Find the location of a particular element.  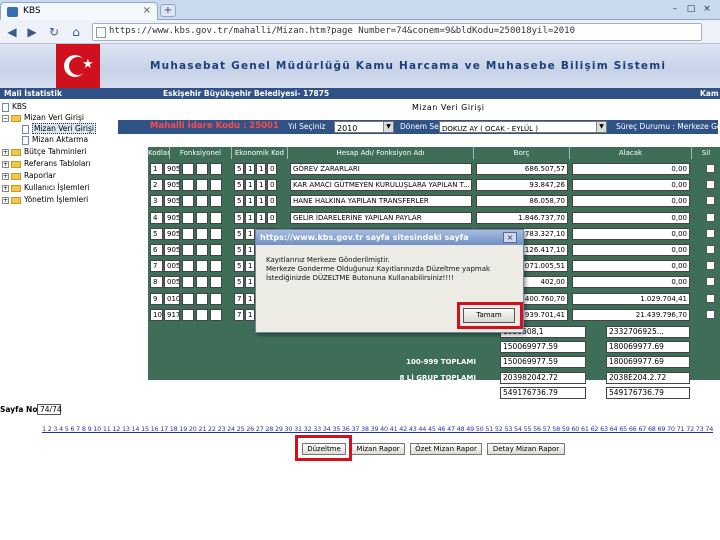

tree-item-kullanici-islemleri: + Kullanıcı İşlemleri is located at coordinates (45, 187).